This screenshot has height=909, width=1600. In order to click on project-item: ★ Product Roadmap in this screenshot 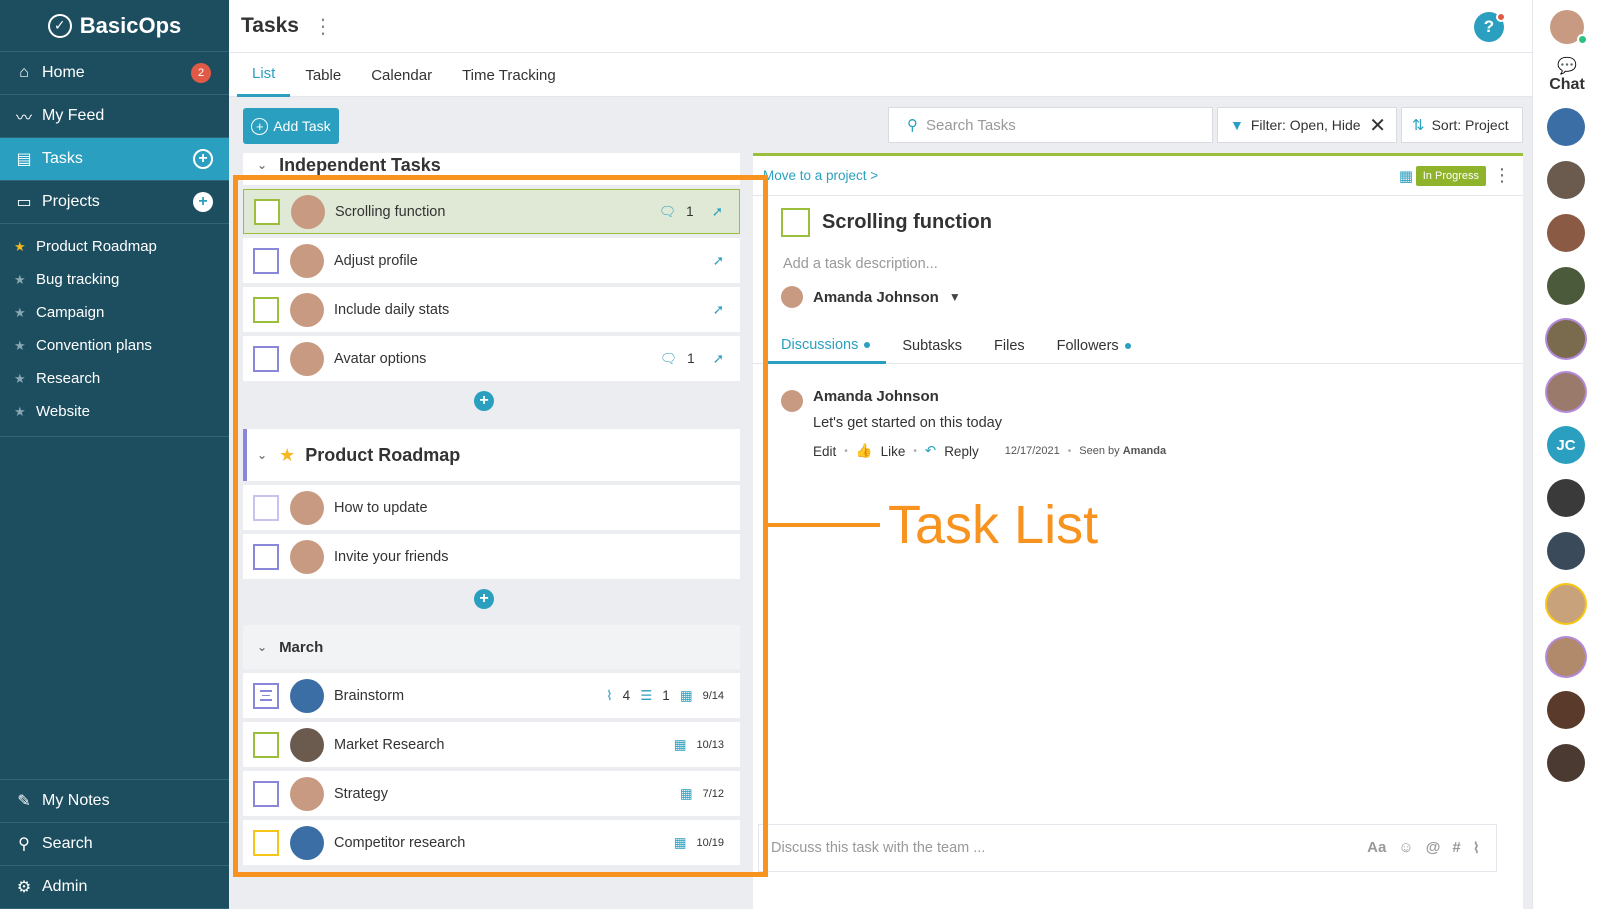, I will do `click(114, 246)`.